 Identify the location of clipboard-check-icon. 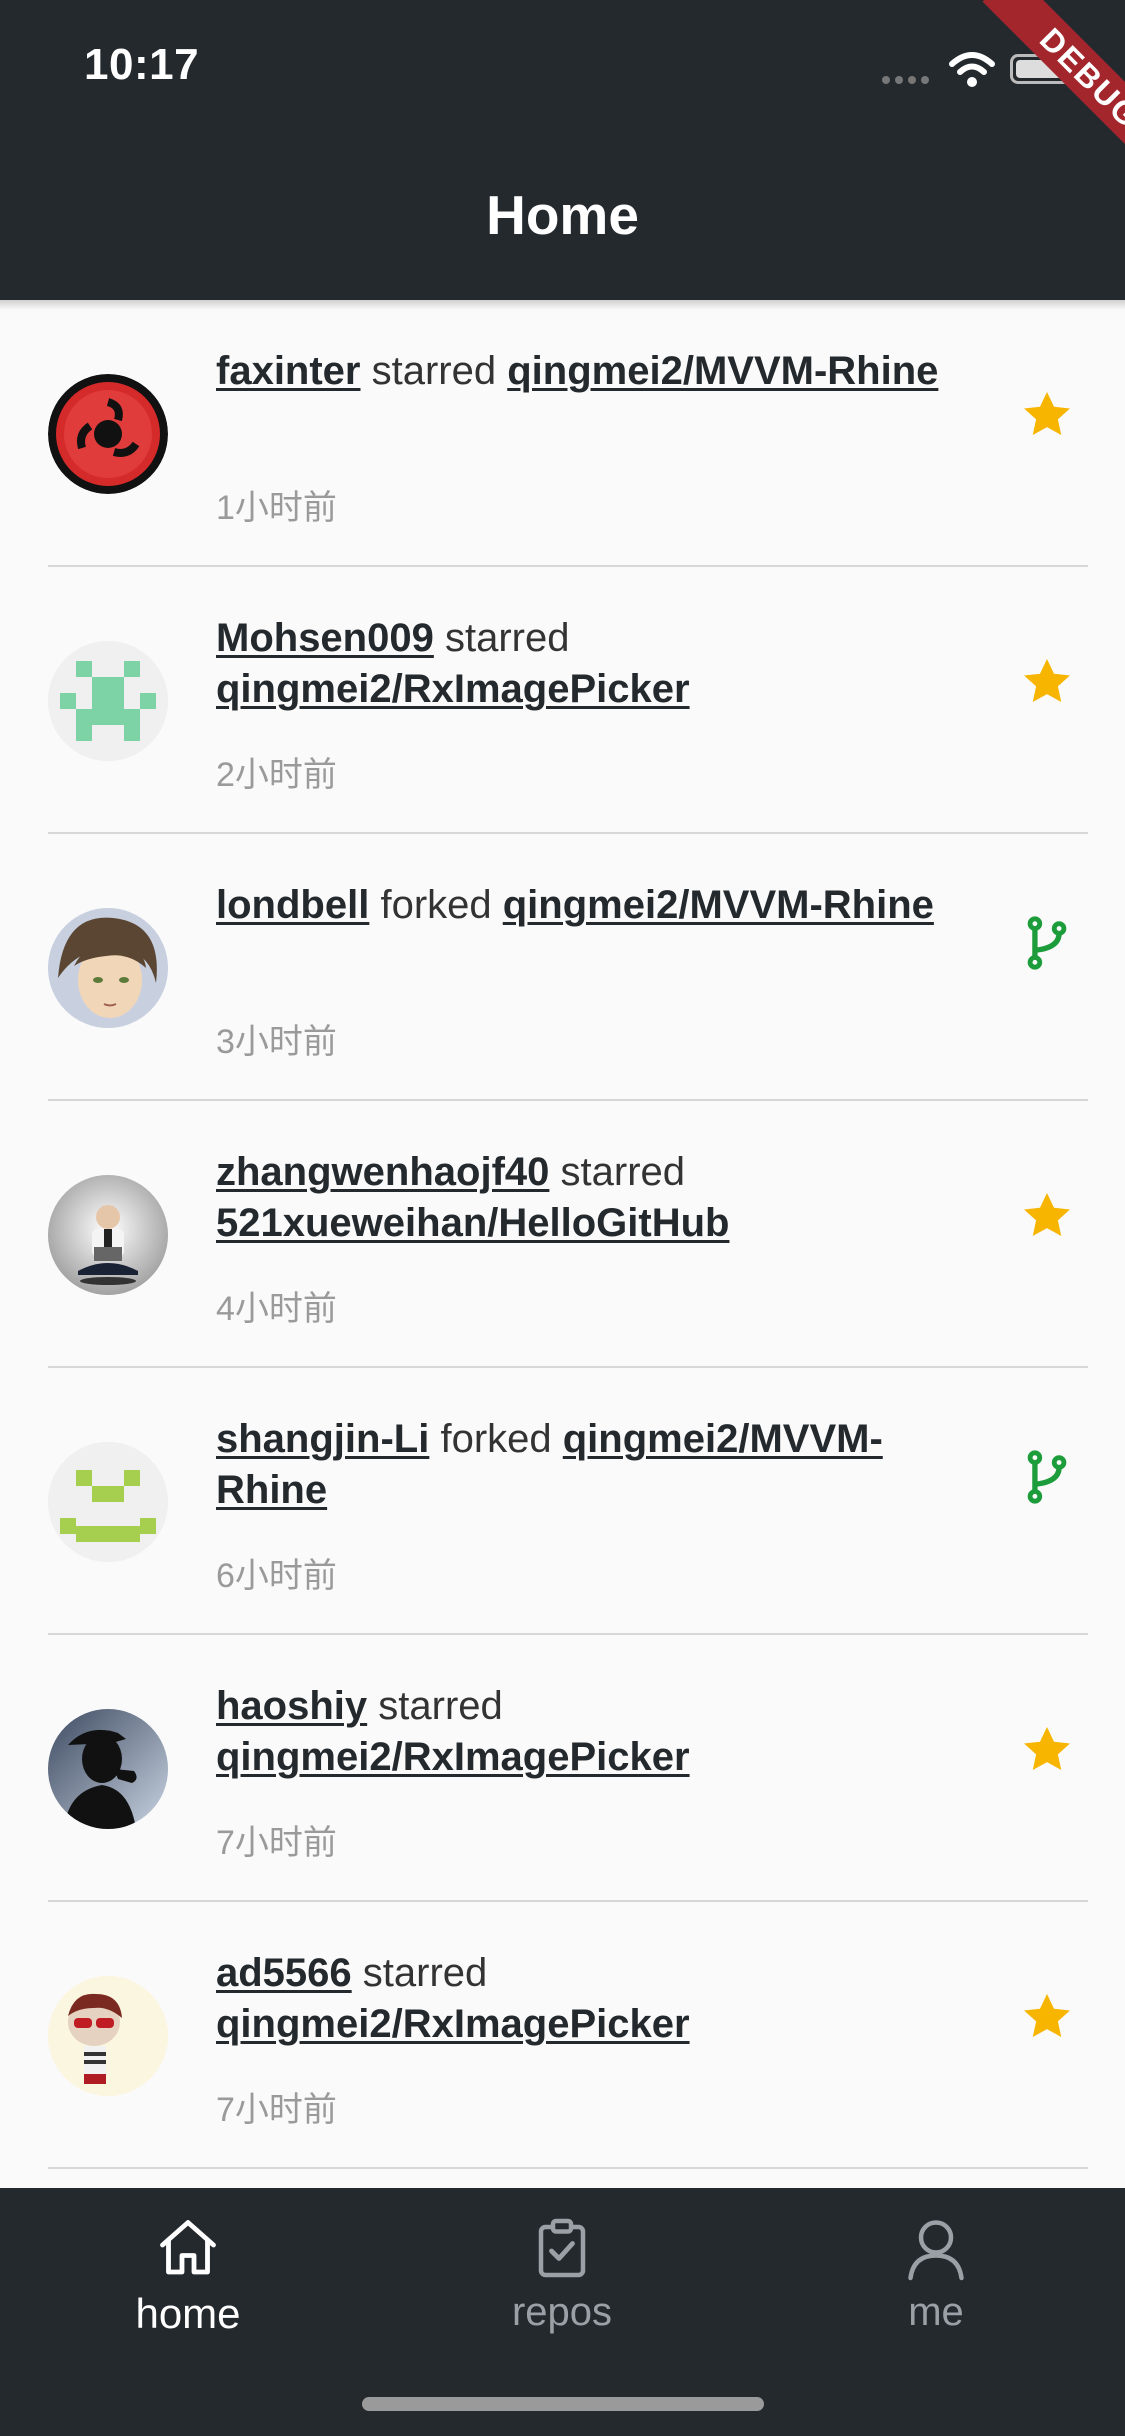
(562, 2248).